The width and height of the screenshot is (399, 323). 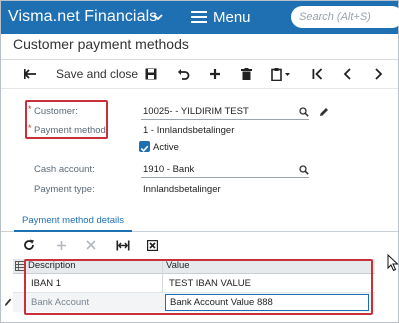 I want to click on copy-paste-button, so click(x=281, y=74).